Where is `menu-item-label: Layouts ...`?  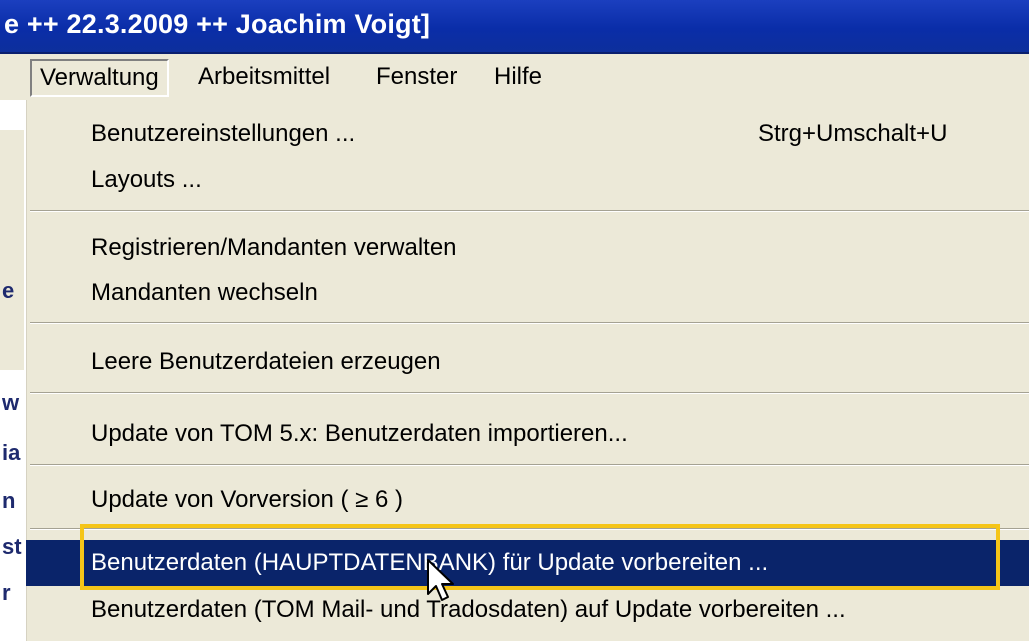 menu-item-label: Layouts ... is located at coordinates (146, 179).